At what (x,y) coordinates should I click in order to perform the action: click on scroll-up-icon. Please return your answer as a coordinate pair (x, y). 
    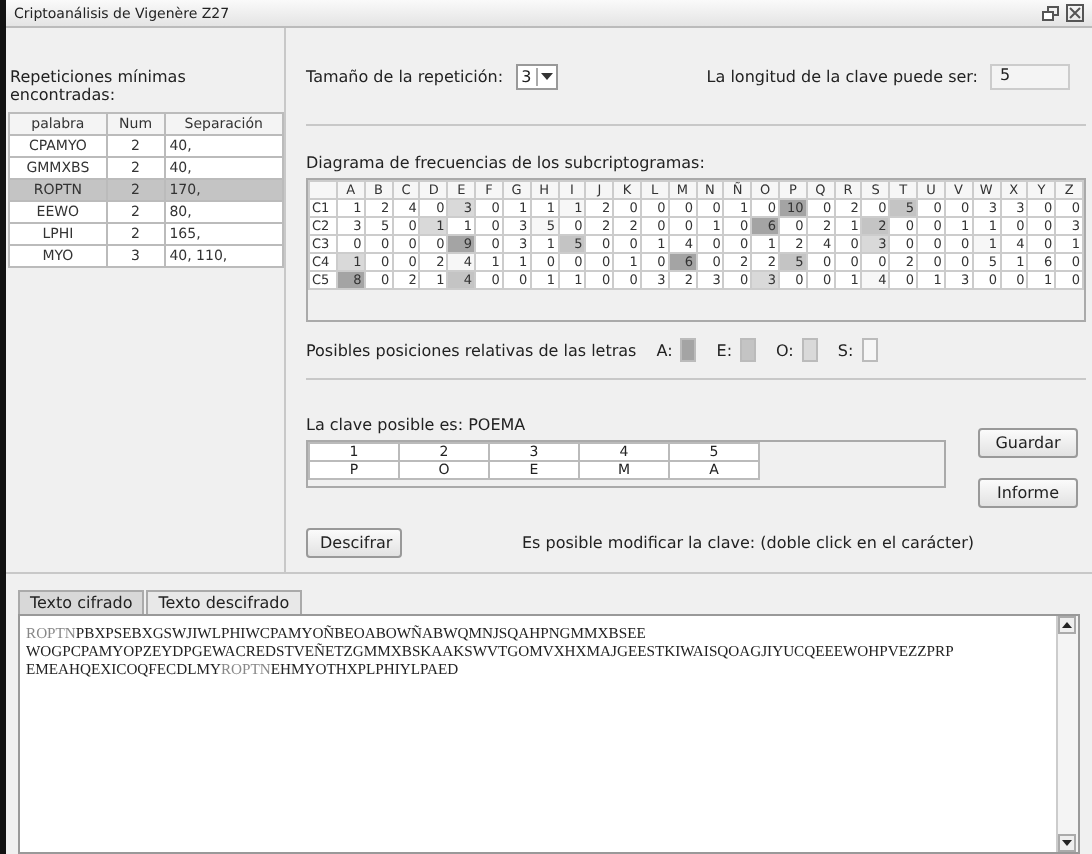
    Looking at the image, I should click on (1067, 625).